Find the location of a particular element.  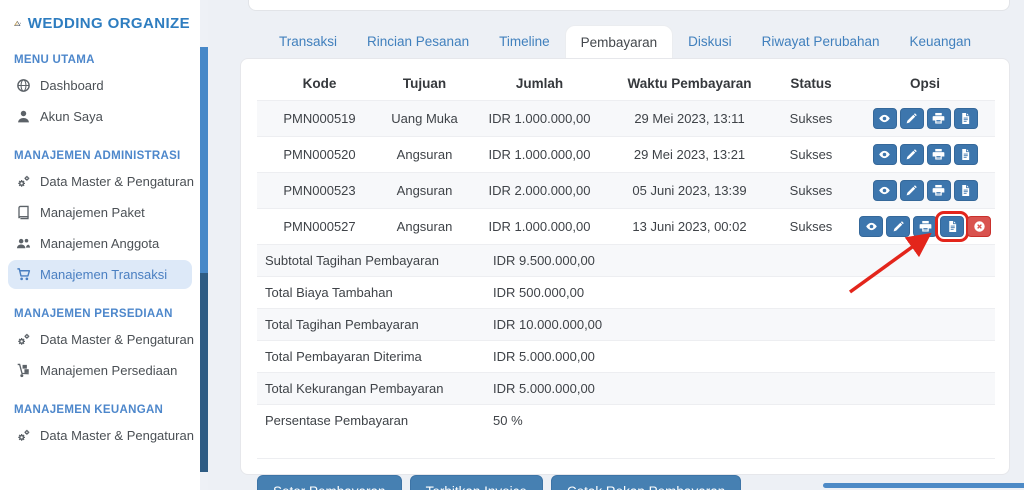

sidebar-item-data-master-persediaan: Data Master & Pengaturan is located at coordinates (101, 339).